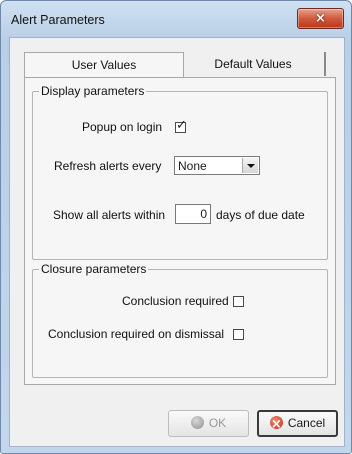  I want to click on cancel-icon, so click(276, 424).